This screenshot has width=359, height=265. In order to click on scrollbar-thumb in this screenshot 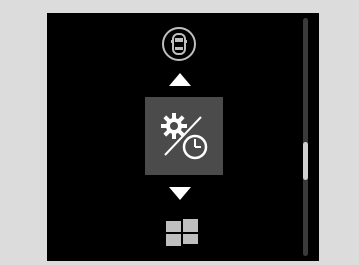, I will do `click(305, 161)`.